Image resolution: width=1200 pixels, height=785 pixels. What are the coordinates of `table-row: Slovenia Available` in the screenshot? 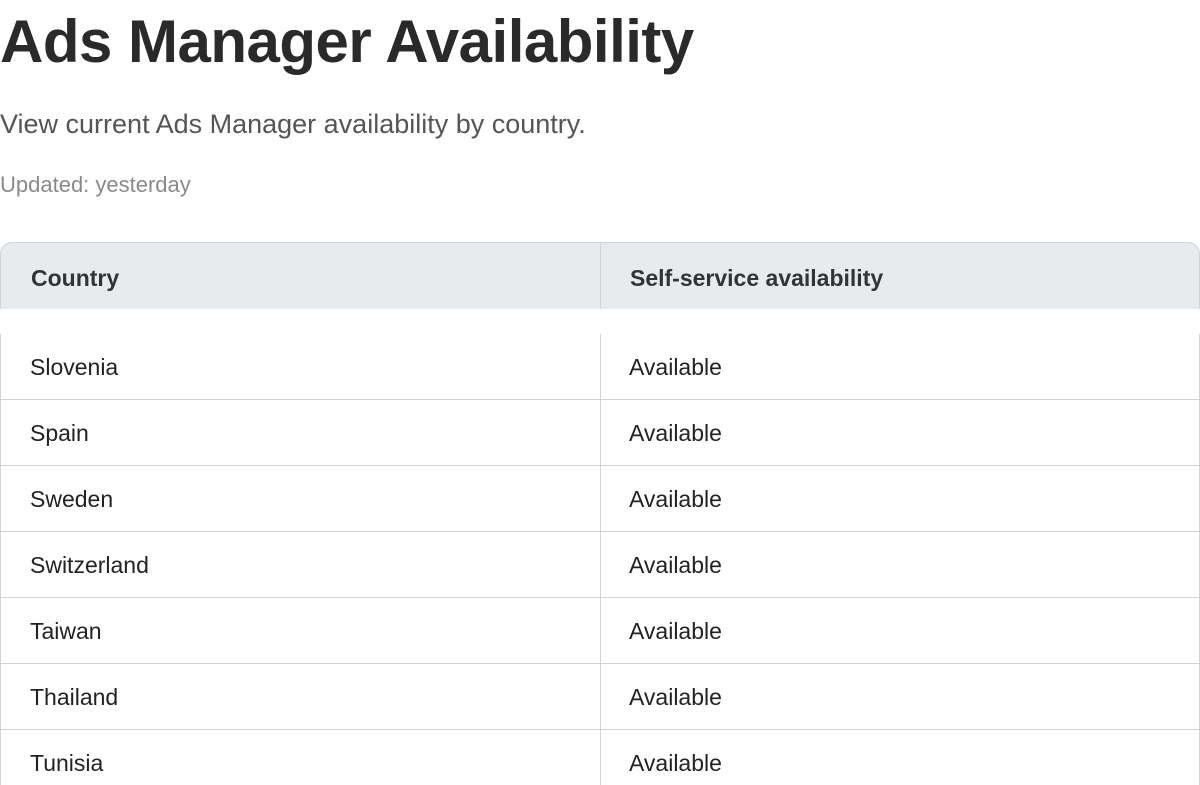 It's located at (600, 367).